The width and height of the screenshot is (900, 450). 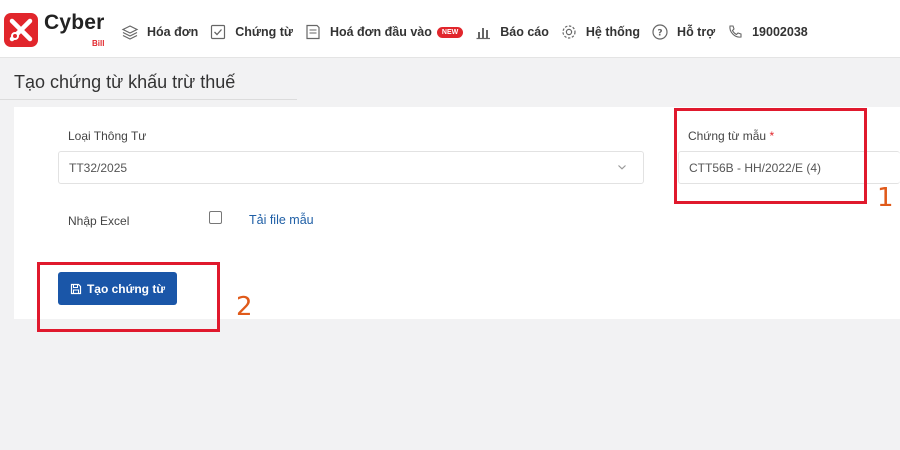 I want to click on circular-type-label: Loại Thông Tư, so click(x=107, y=136).